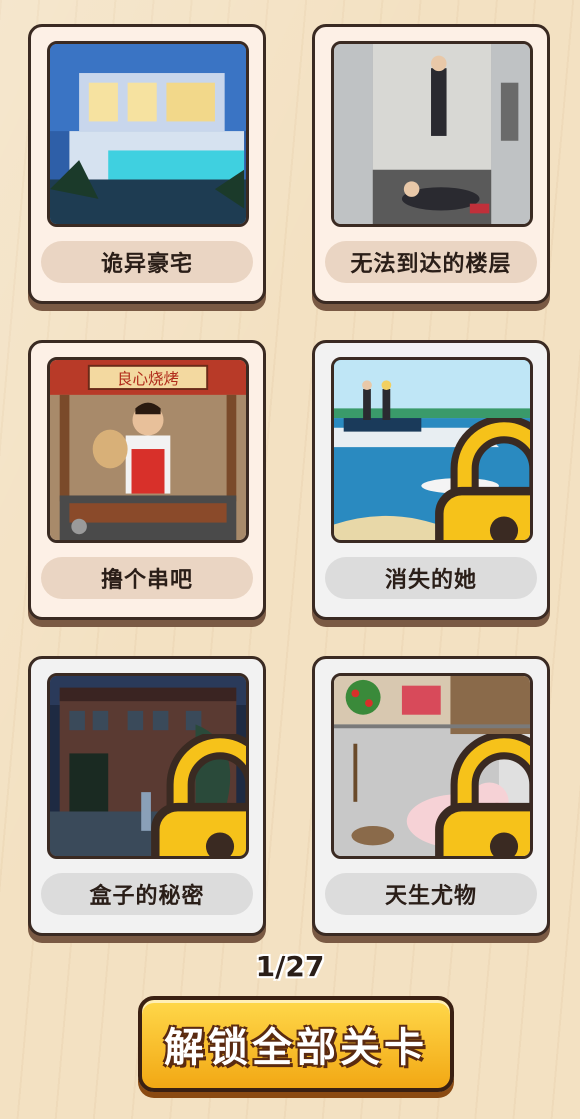 The image size is (580, 1119). I want to click on level-card-6: 天生尤物, so click(431, 796).